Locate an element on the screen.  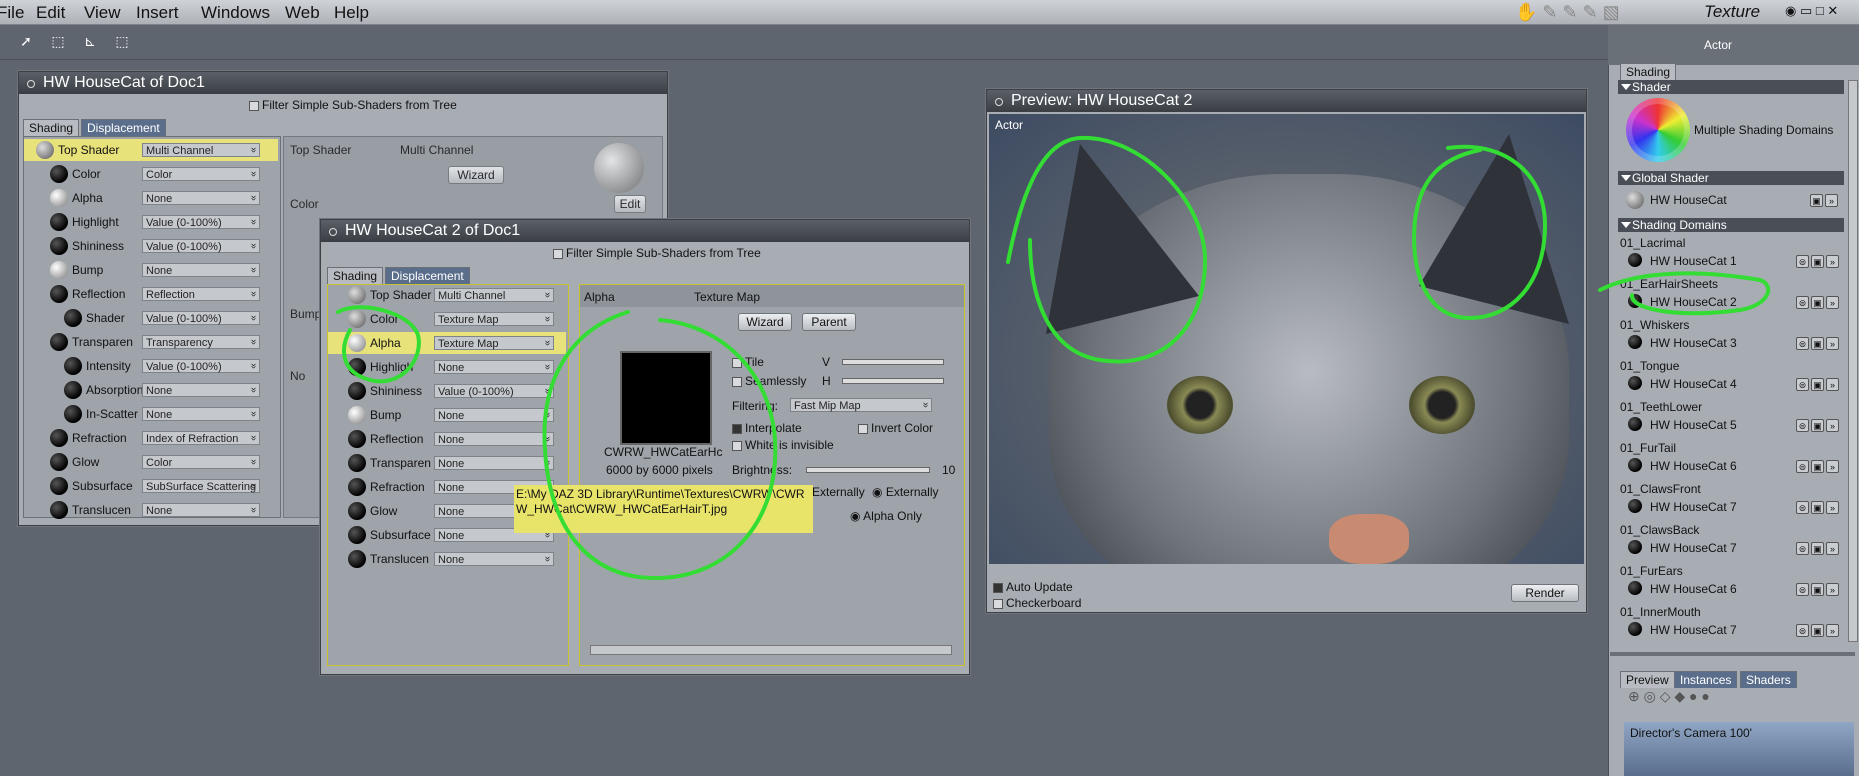
checkbox-icon is located at coordinates (558, 253).